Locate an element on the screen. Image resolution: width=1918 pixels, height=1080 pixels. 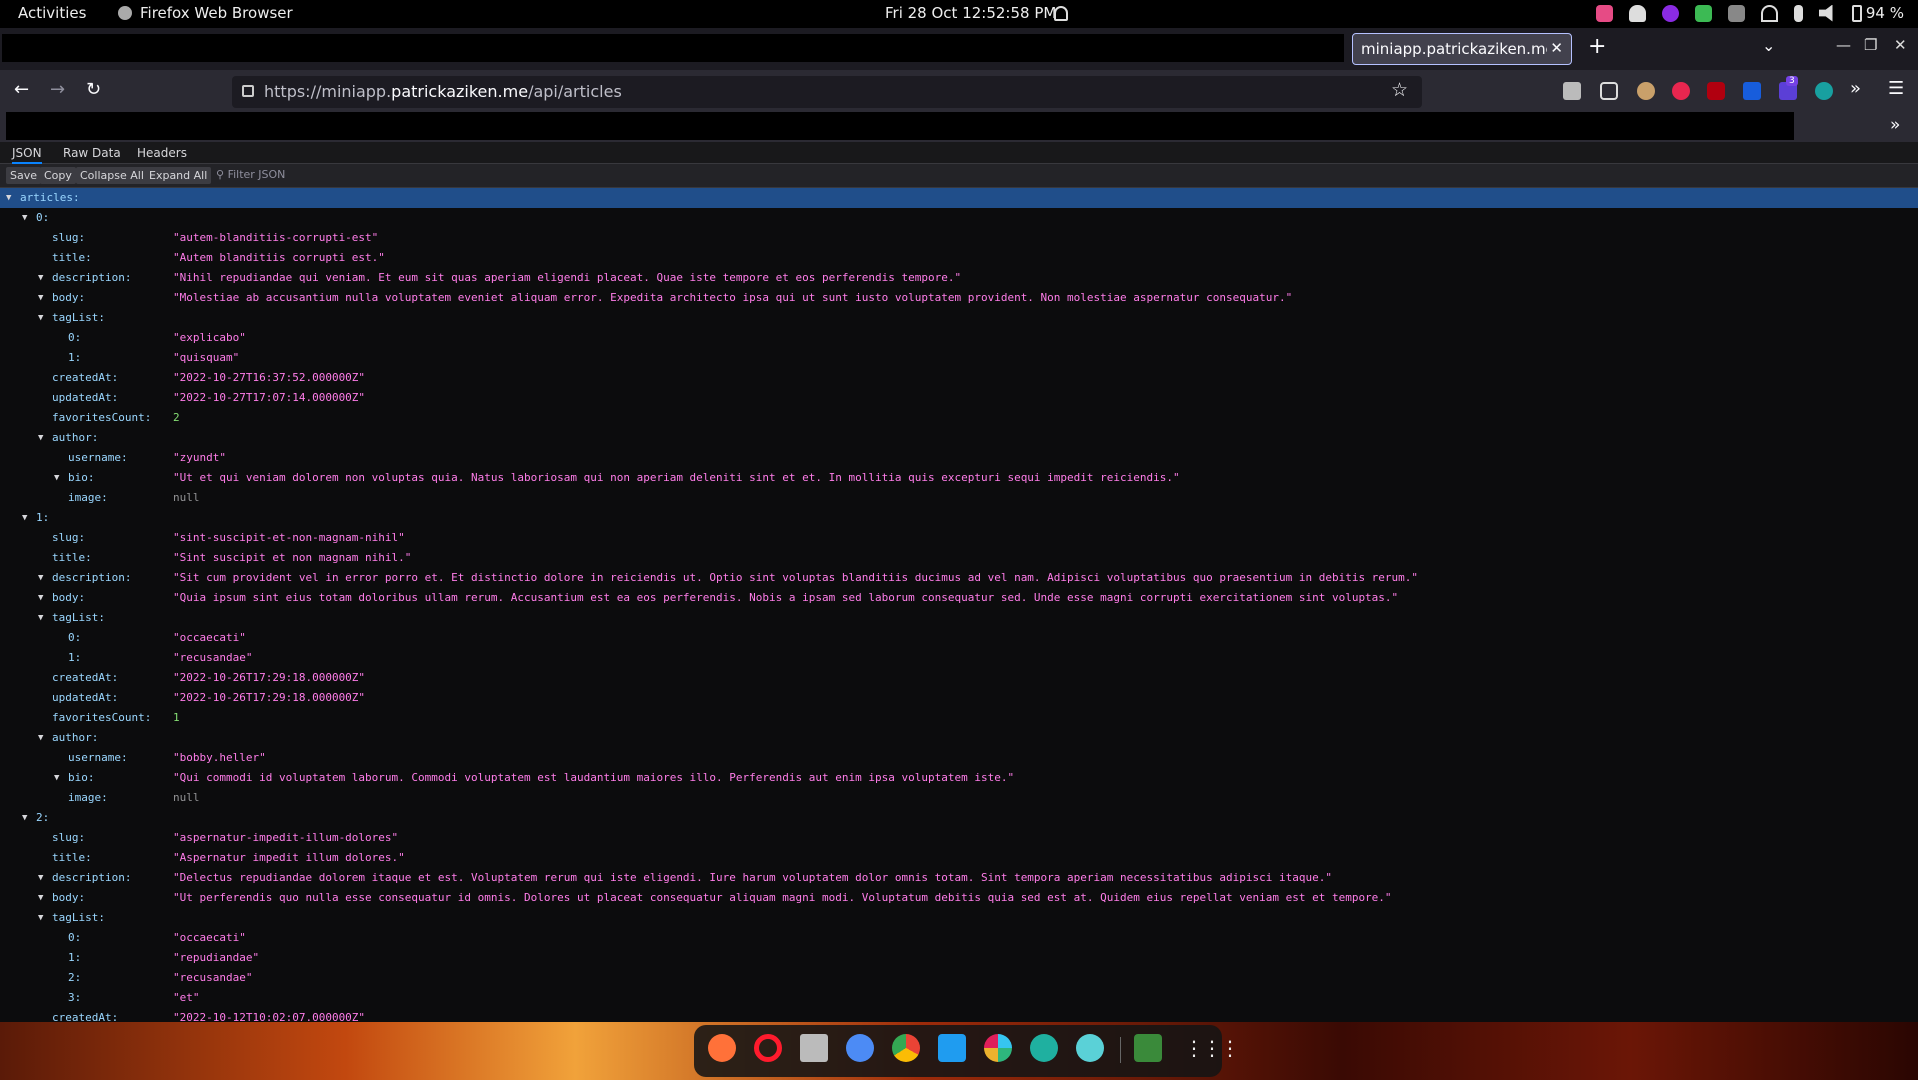
copy-button: Copy is located at coordinates (58, 175).